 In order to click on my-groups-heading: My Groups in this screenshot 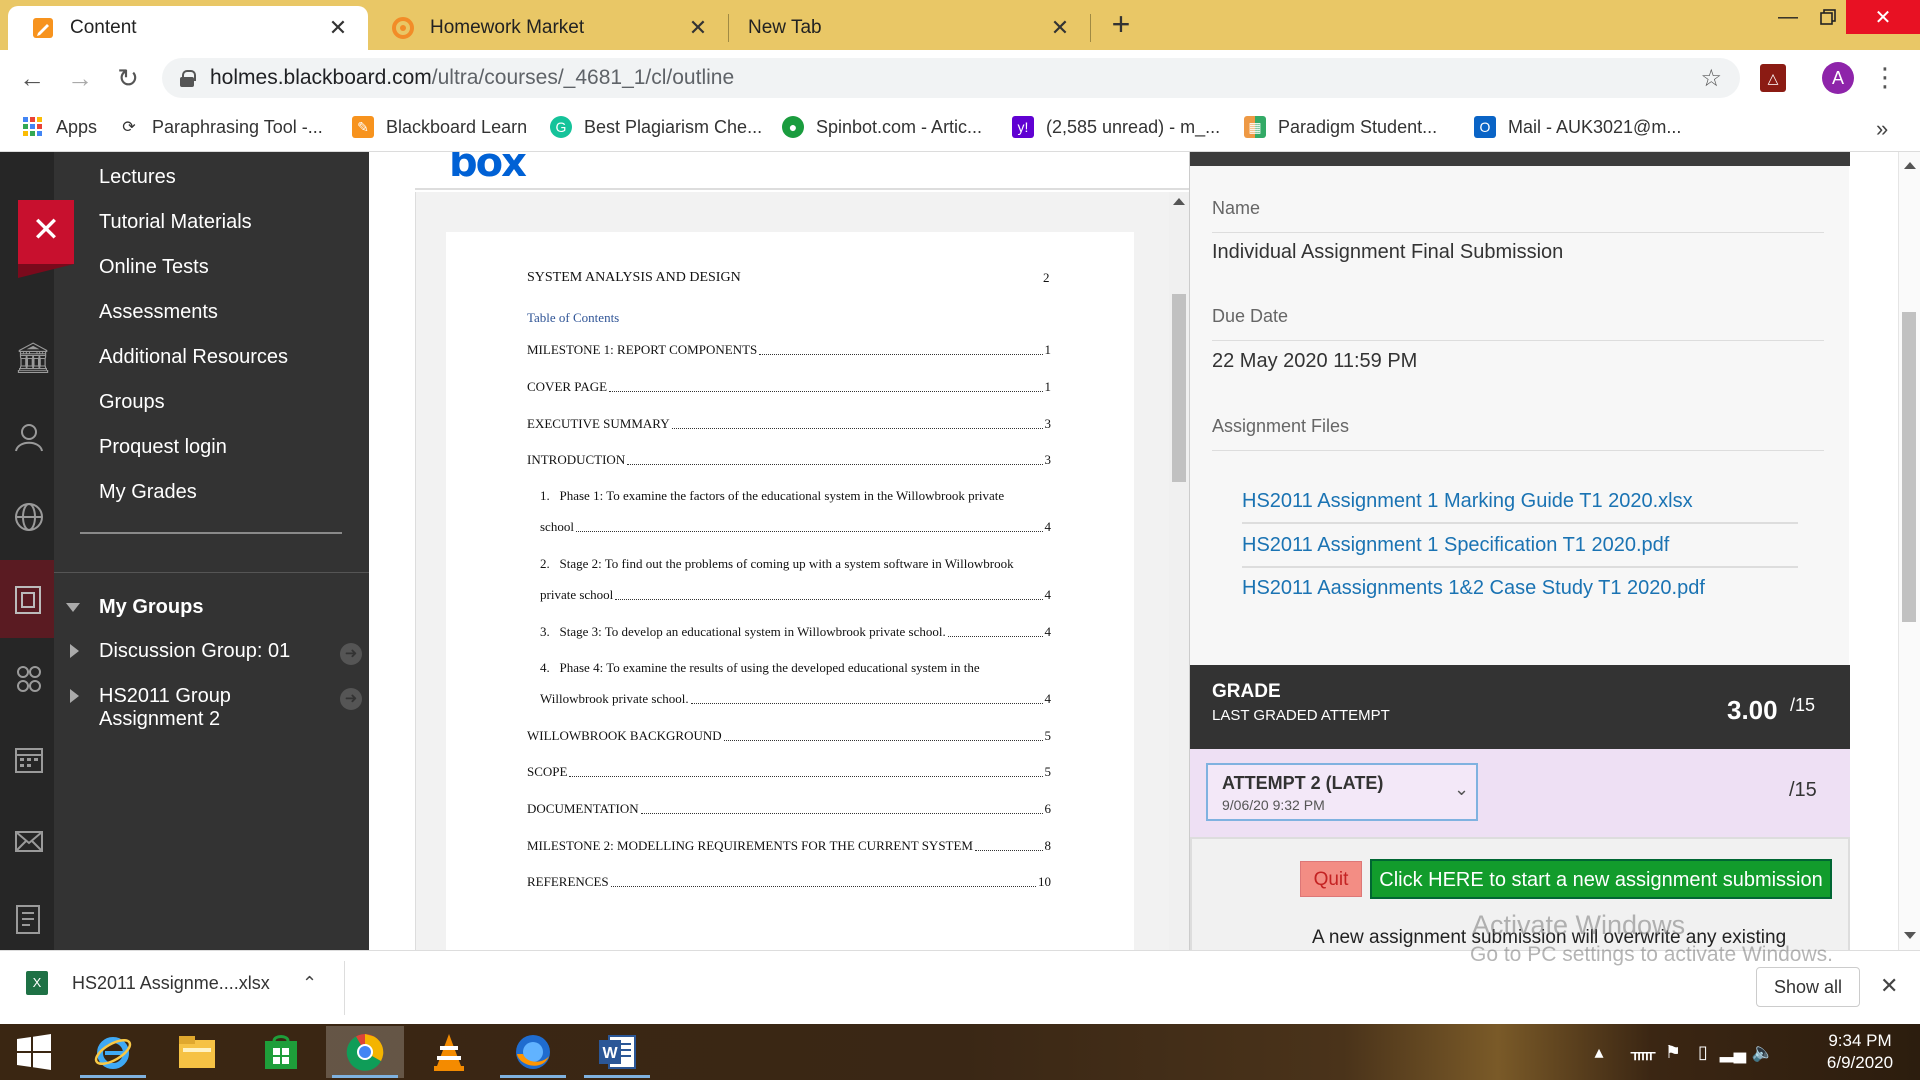, I will do `click(151, 607)`.